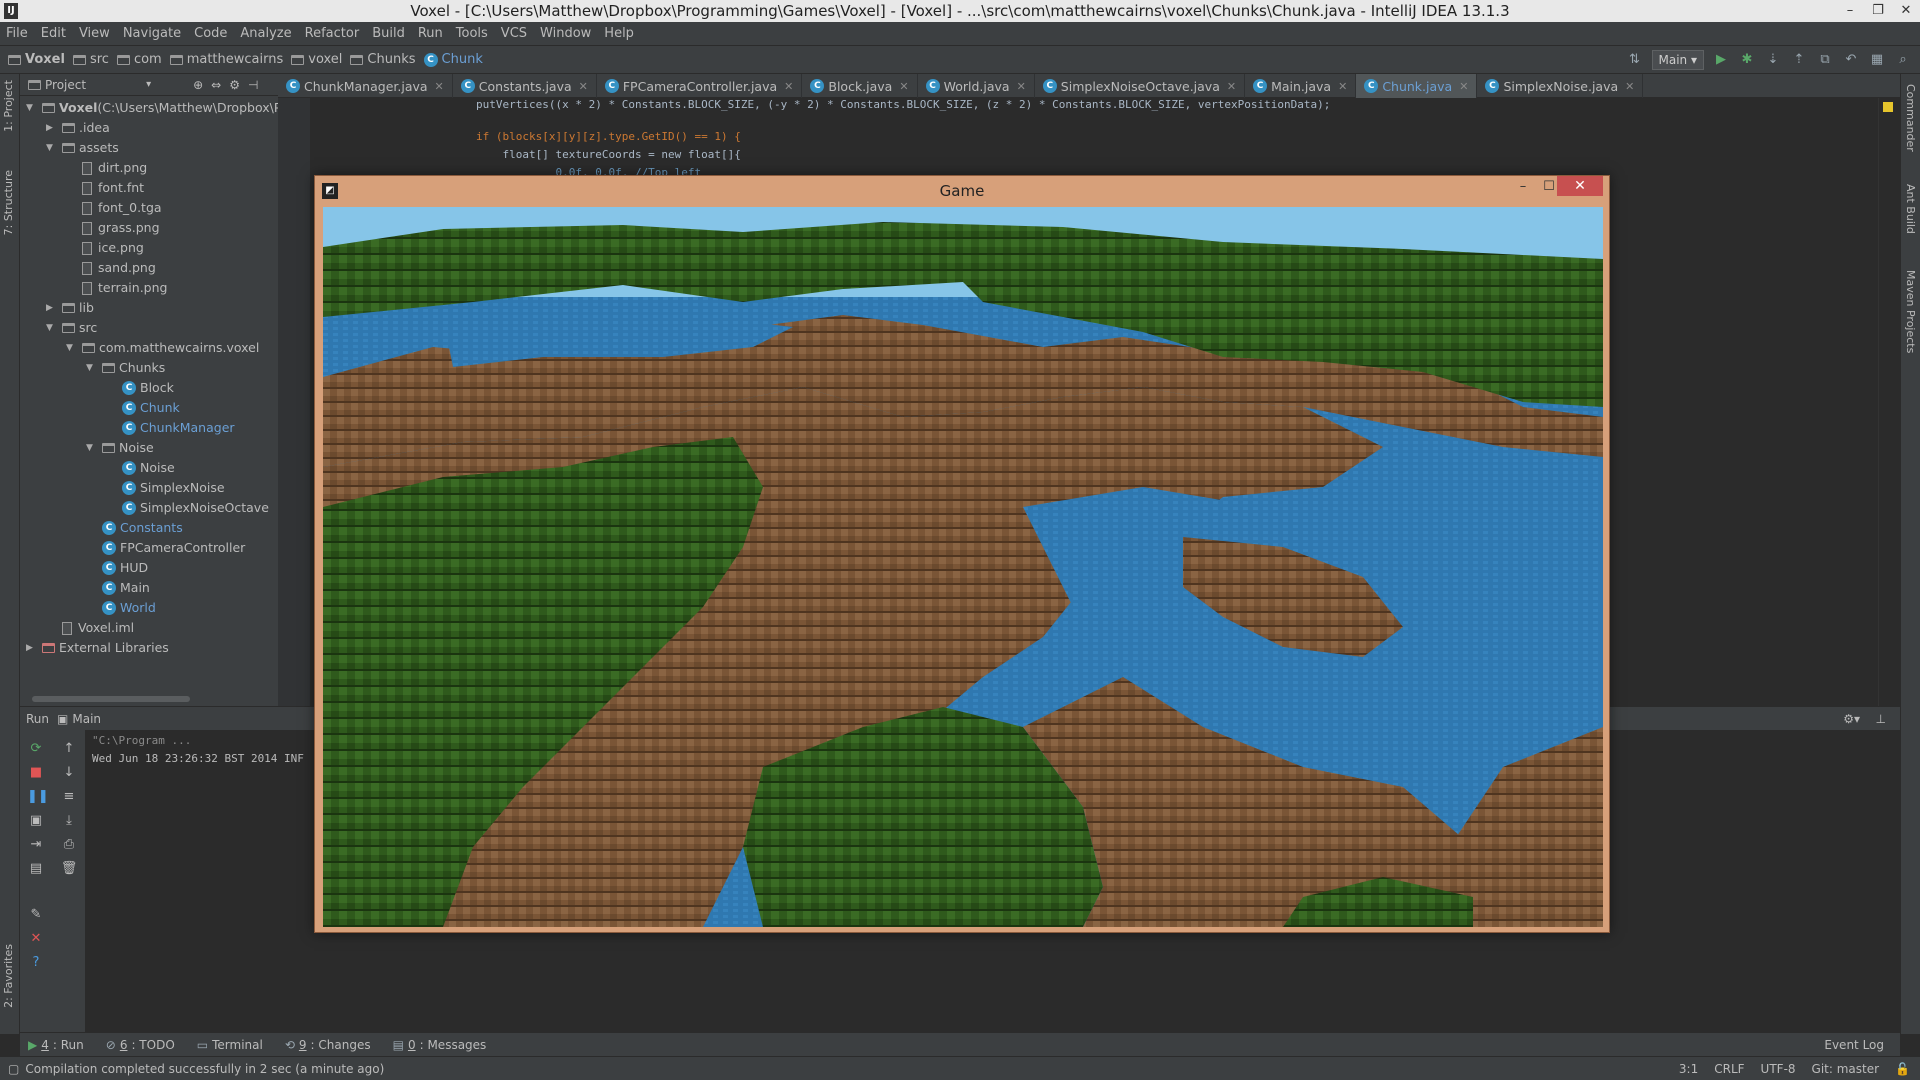 The image size is (1920, 1080). What do you see at coordinates (1903, 60) in the screenshot?
I see `search-icon: ⌕` at bounding box center [1903, 60].